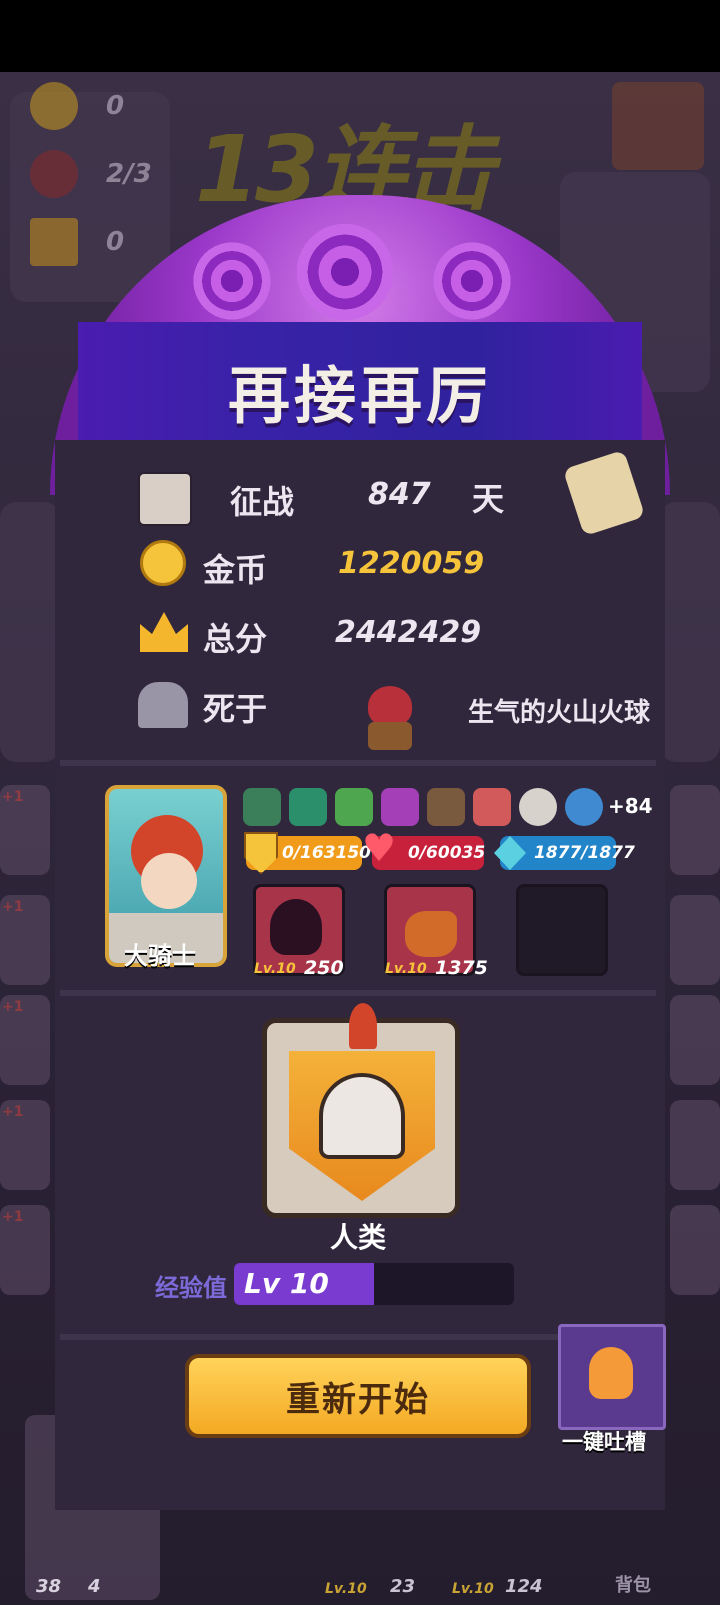 This screenshot has height=1605, width=720. I want to click on horn-icon, so click(354, 807).